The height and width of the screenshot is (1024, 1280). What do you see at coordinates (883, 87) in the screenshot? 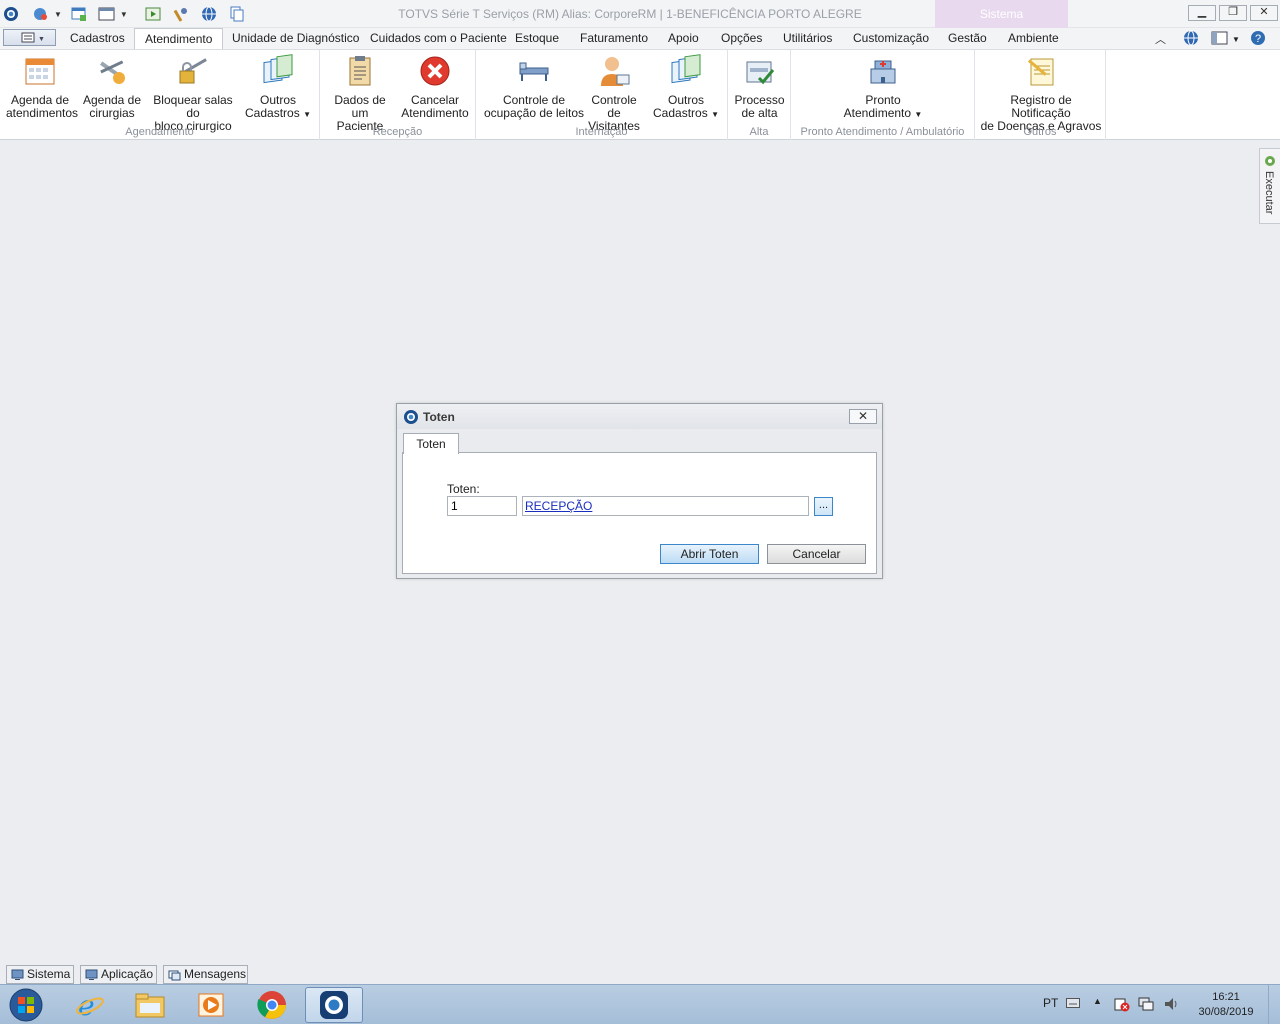
I see `pronto-atendimento-button: Pronto Atendimento ▼` at bounding box center [883, 87].